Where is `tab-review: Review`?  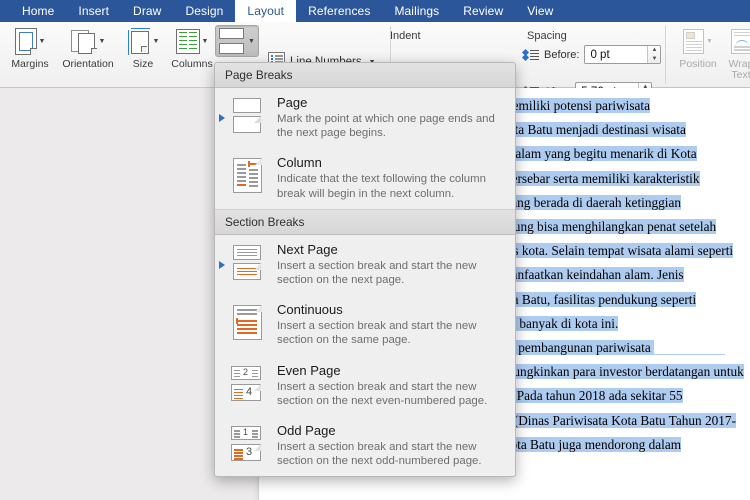
tab-review: Review is located at coordinates (483, 11).